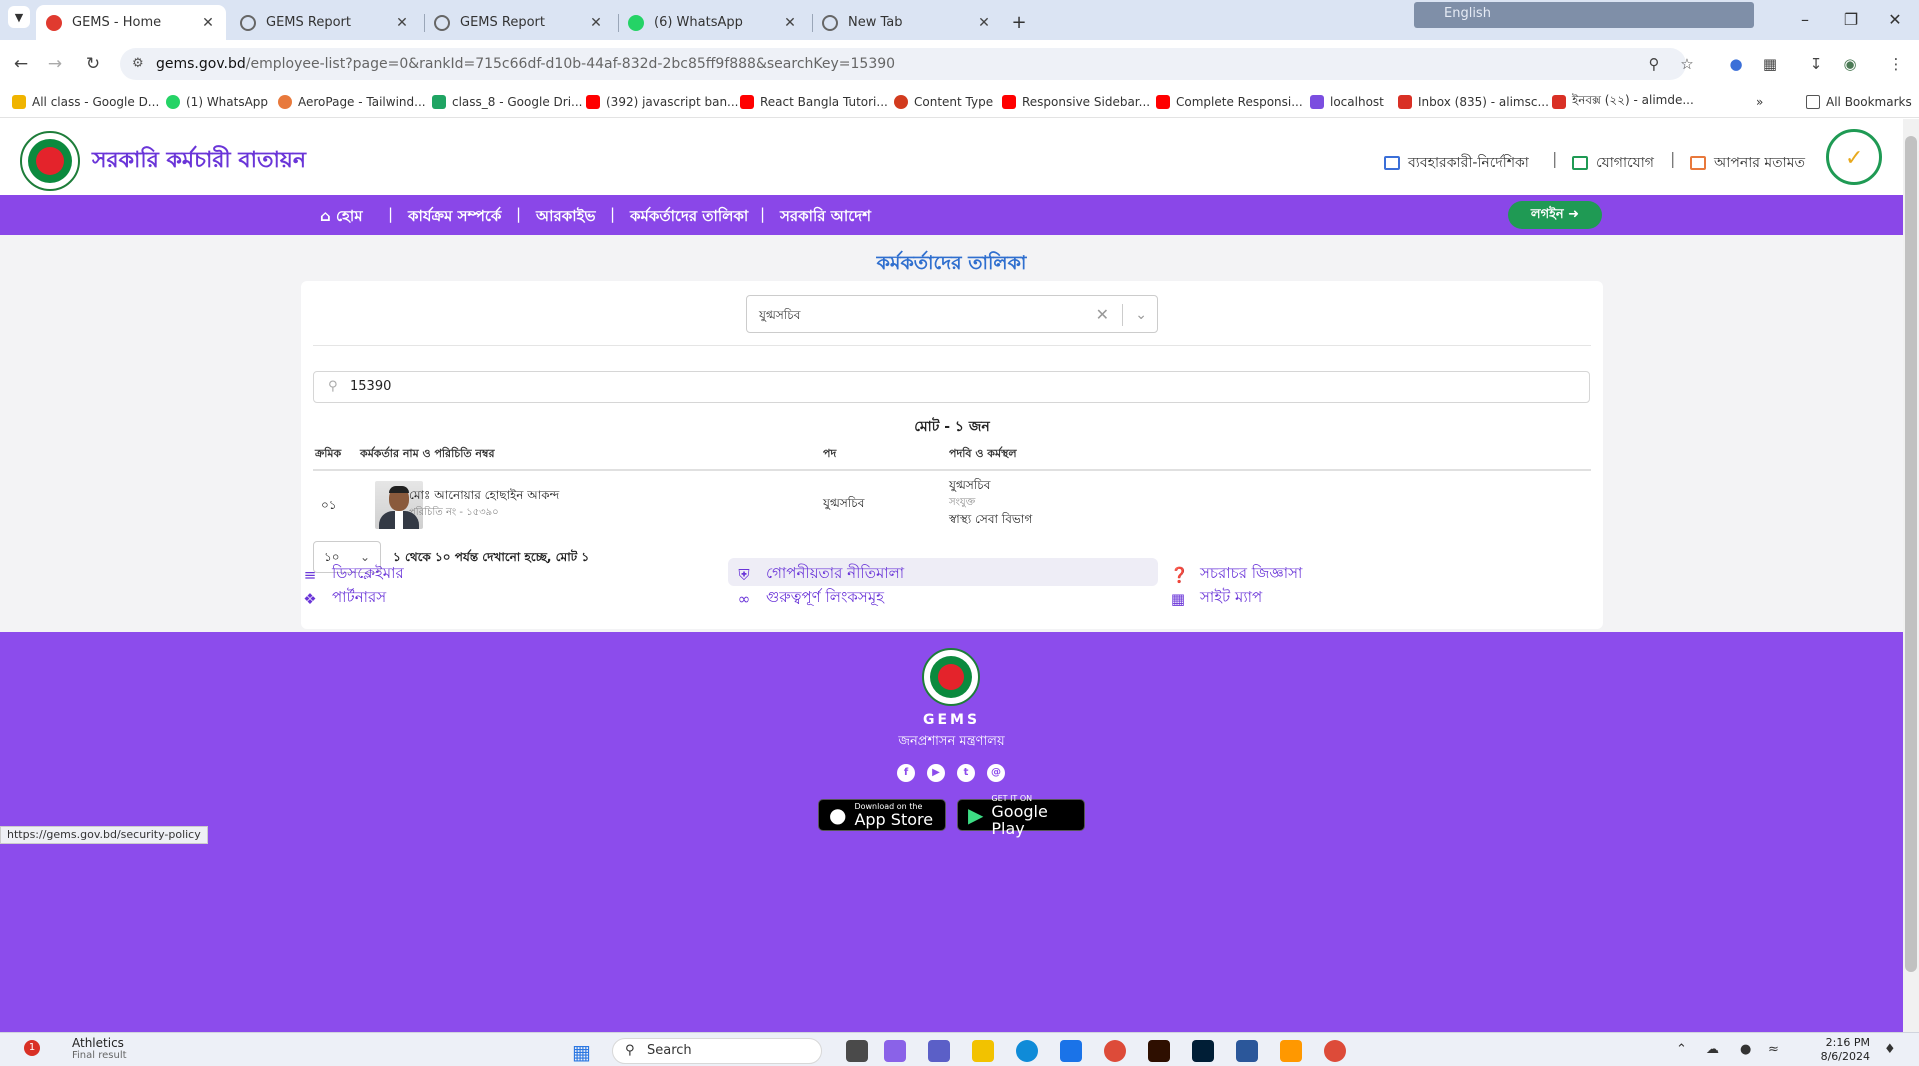 This screenshot has height=1066, width=1919. What do you see at coordinates (983, 1051) in the screenshot?
I see `file-explorer-icon` at bounding box center [983, 1051].